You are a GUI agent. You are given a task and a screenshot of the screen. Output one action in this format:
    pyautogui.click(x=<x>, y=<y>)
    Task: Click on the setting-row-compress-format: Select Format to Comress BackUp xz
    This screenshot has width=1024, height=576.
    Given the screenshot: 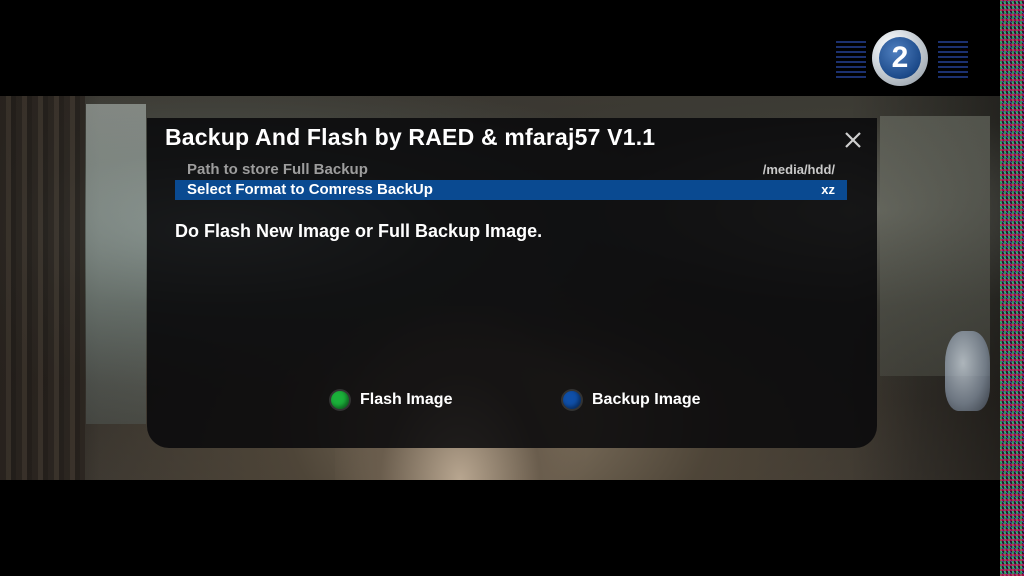 What is the action you would take?
    pyautogui.click(x=511, y=190)
    